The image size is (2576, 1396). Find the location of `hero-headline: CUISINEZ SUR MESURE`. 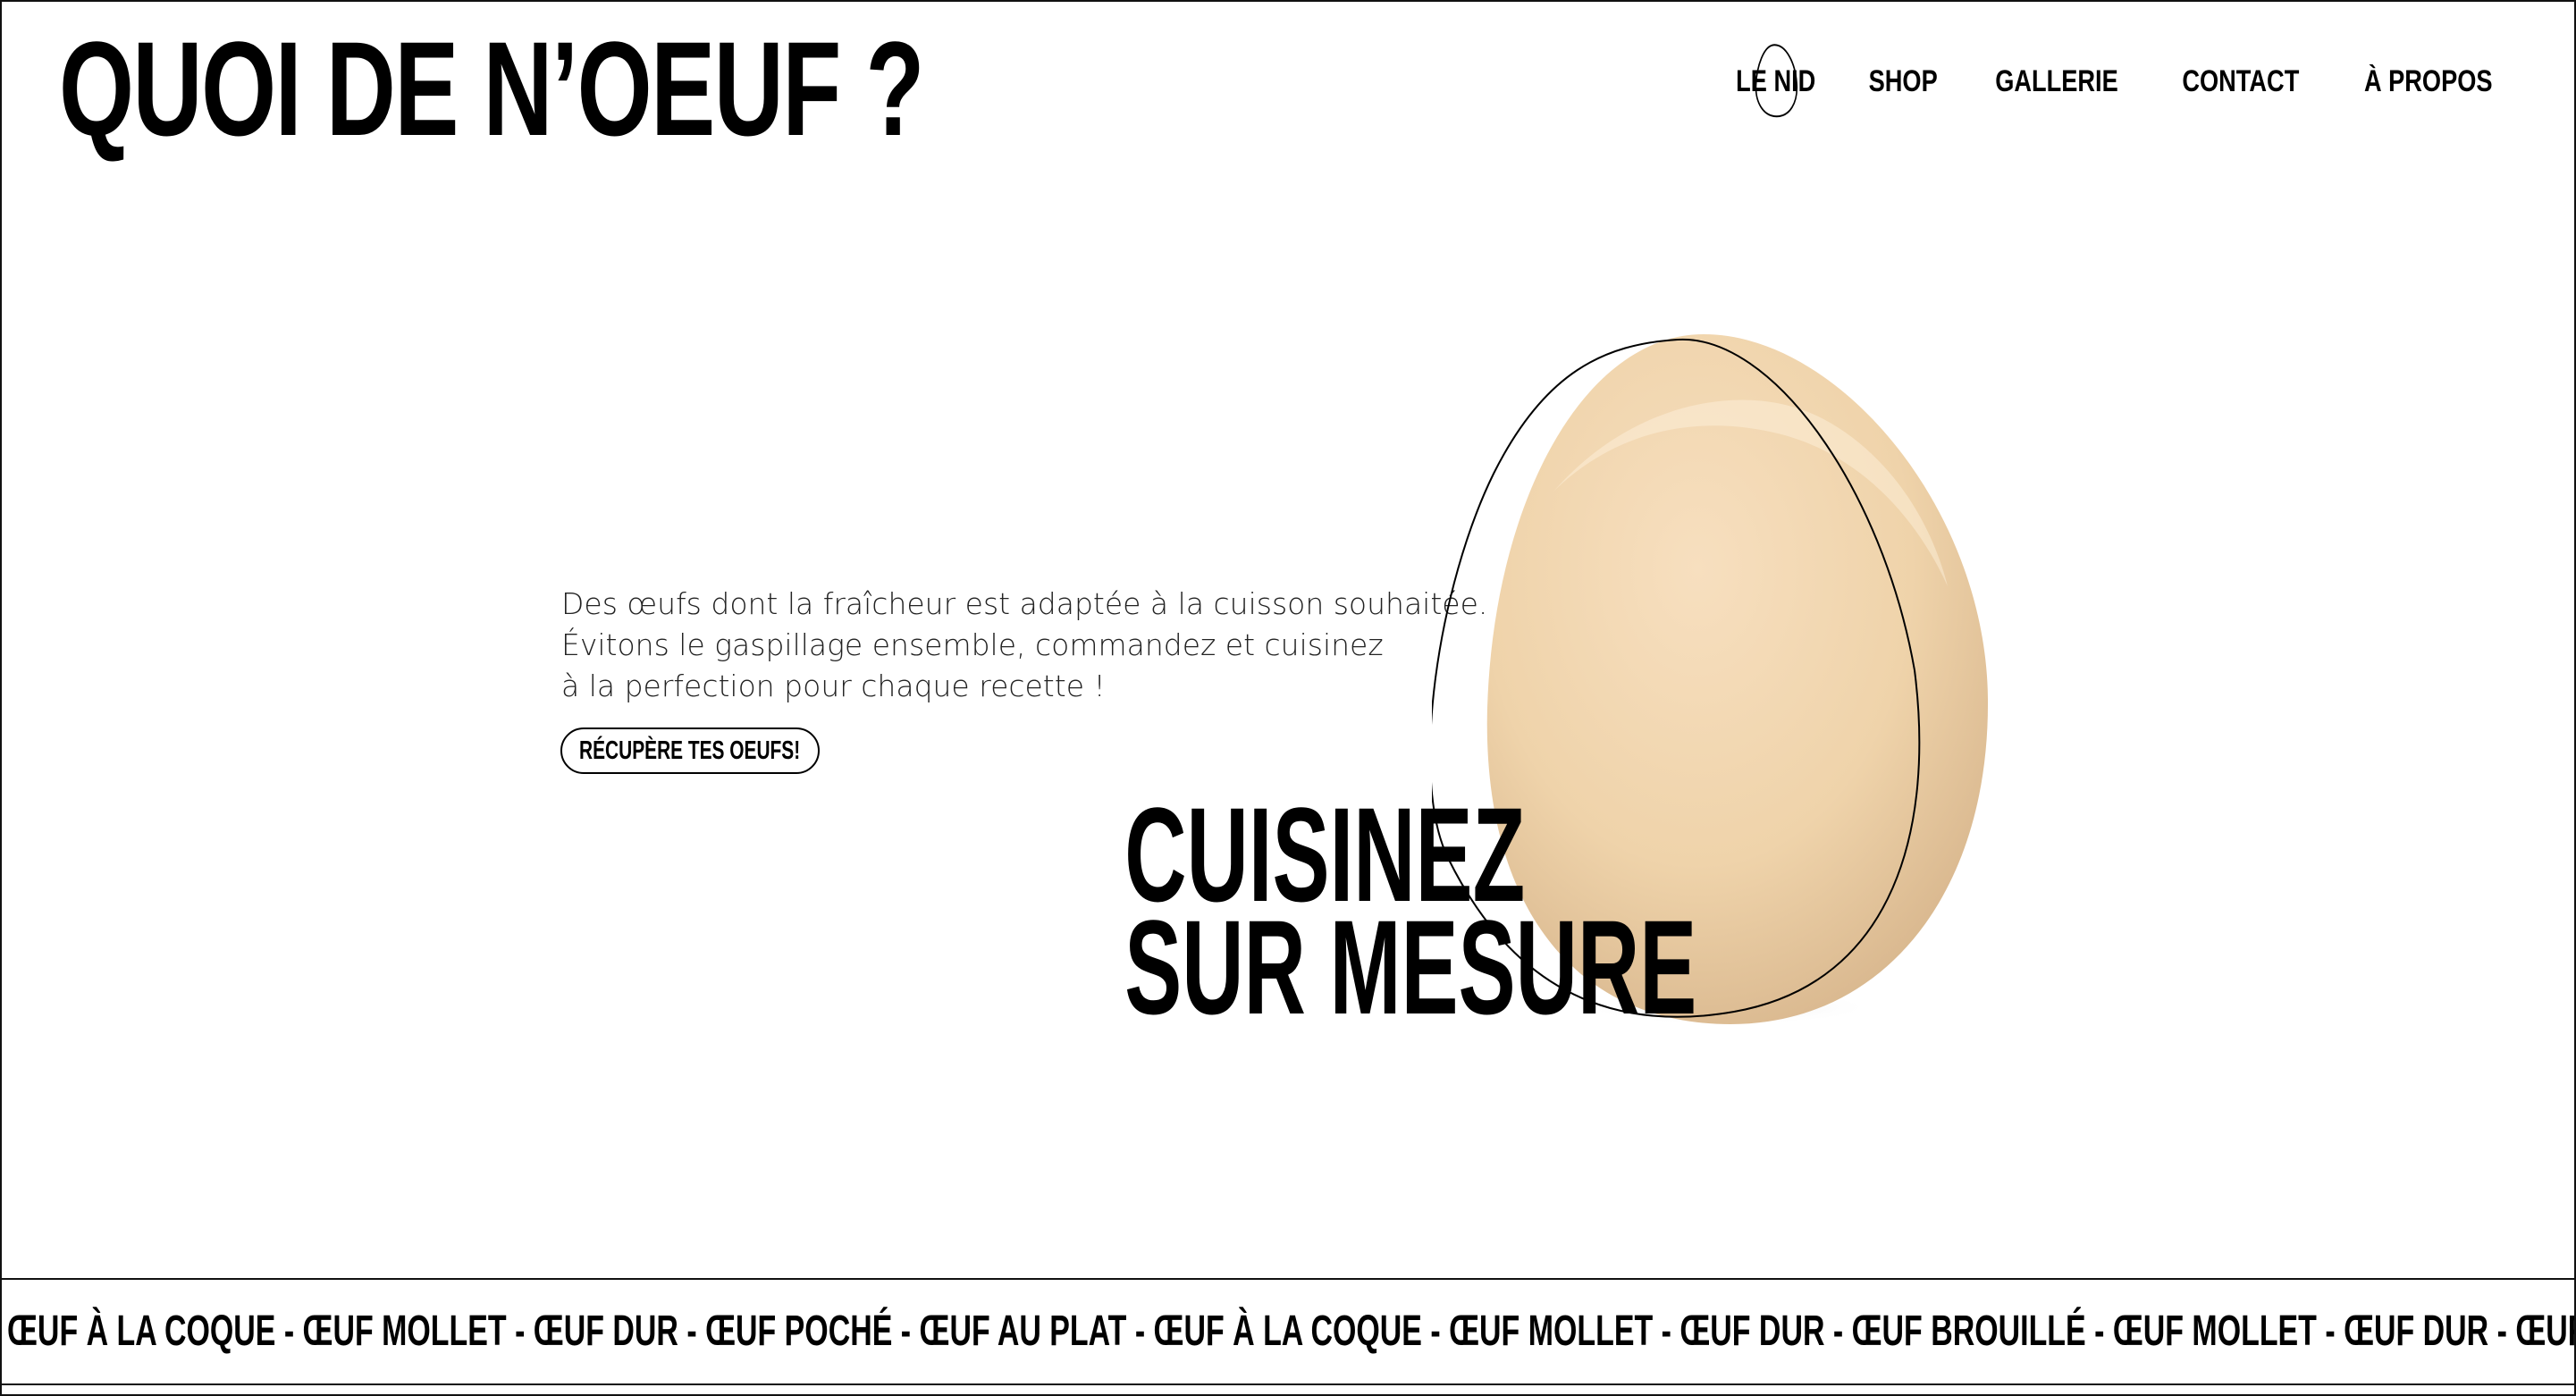

hero-headline: CUISINEZ SUR MESURE is located at coordinates (1363, 915).